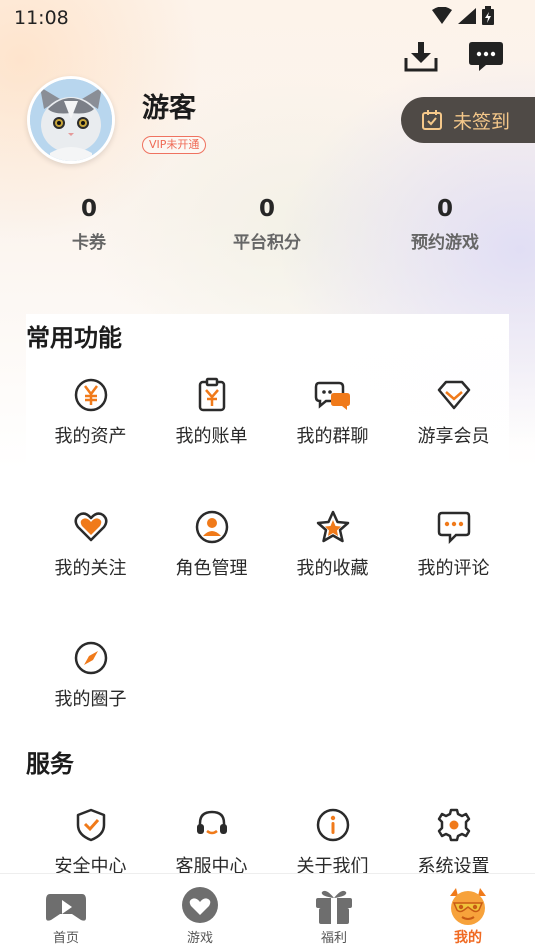  Describe the element at coordinates (267, 243) in the screenshot. I see `stat-label: 平台积分` at that location.